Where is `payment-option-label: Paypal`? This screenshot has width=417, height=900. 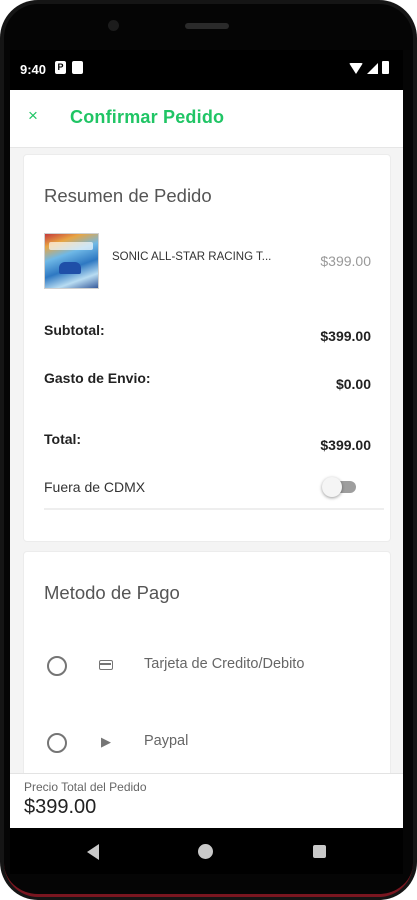
payment-option-label: Paypal is located at coordinates (166, 741).